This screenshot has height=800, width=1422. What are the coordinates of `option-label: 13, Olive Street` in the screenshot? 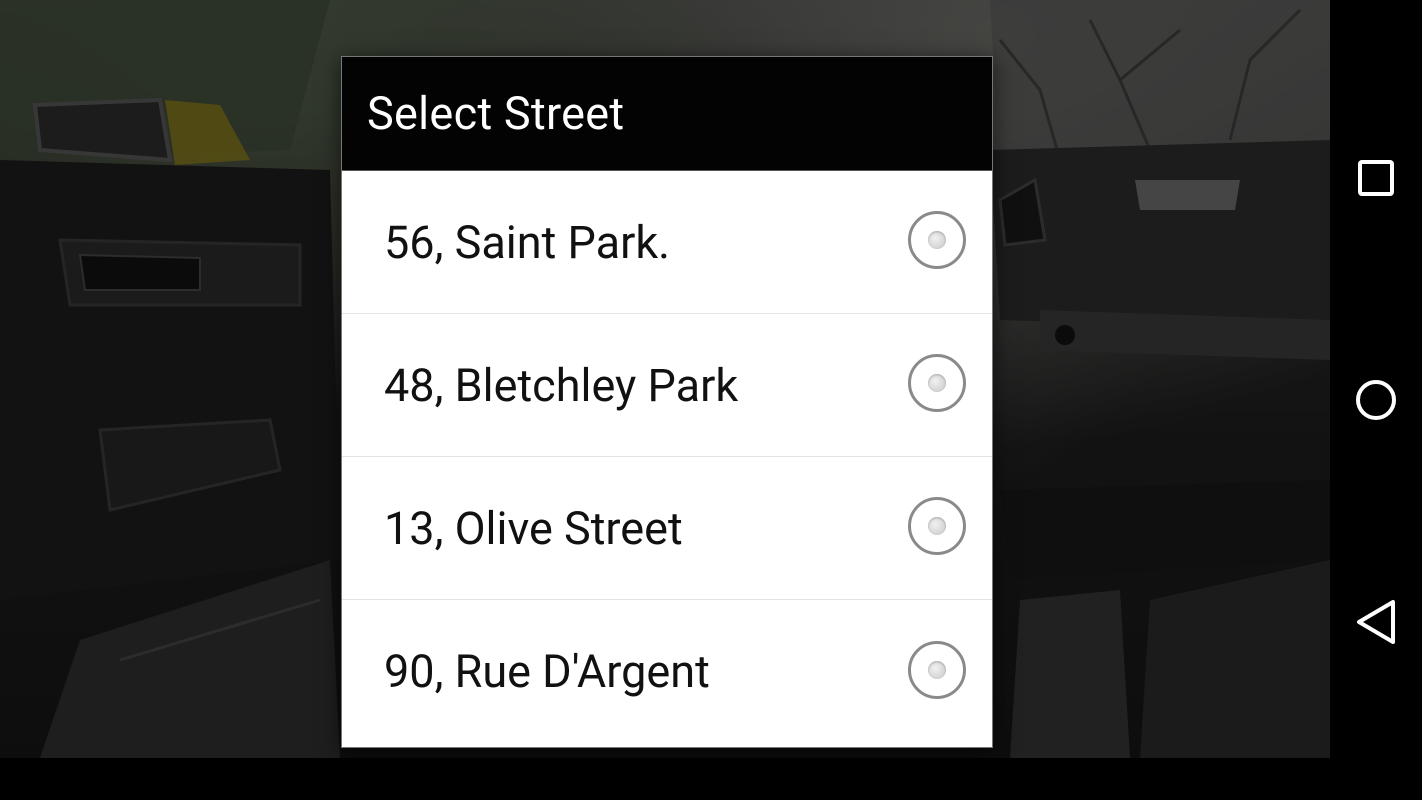 It's located at (533, 528).